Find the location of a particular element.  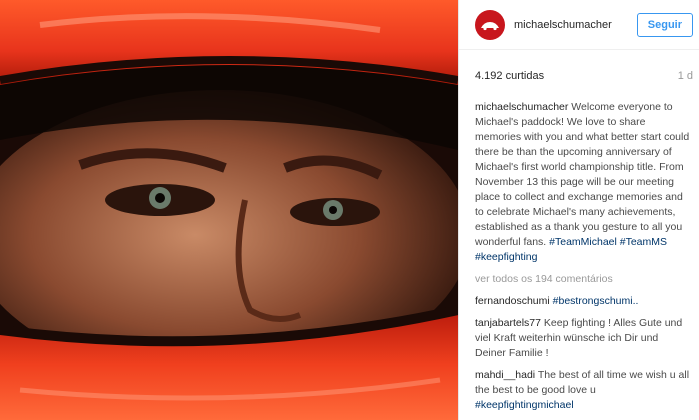

caption-username: michaelschumacher is located at coordinates (521, 107).